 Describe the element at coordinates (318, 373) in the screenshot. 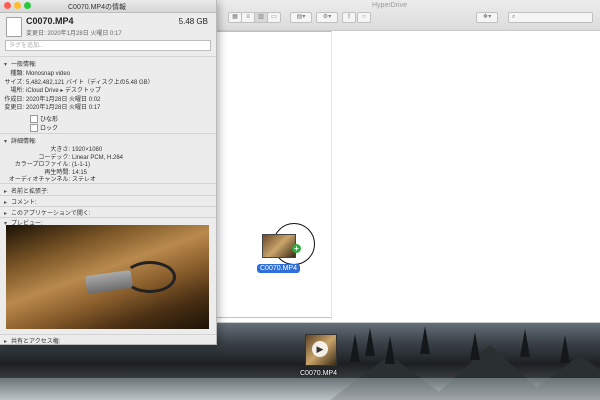

I see `desktop-file-label: C0070.MP4` at that location.